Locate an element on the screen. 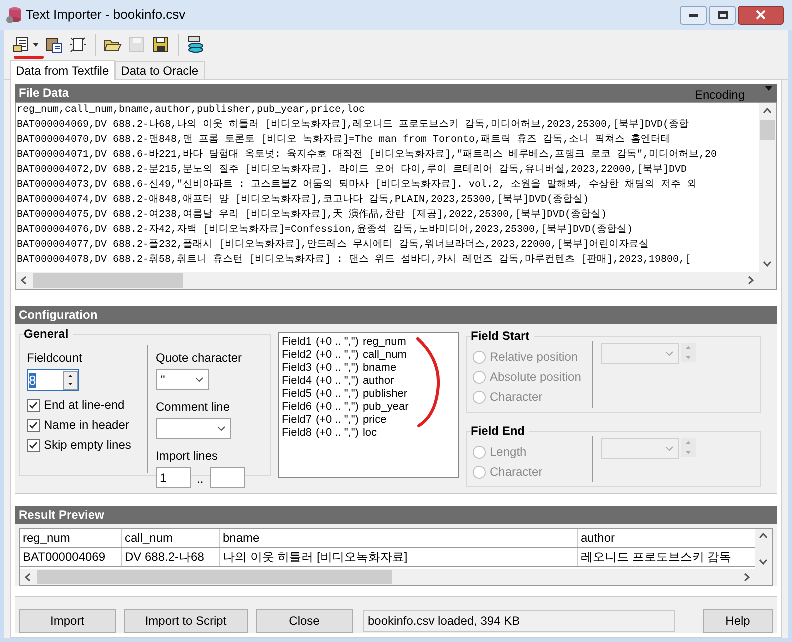 The width and height of the screenshot is (792, 642). spin-buttons is located at coordinates (70, 380).